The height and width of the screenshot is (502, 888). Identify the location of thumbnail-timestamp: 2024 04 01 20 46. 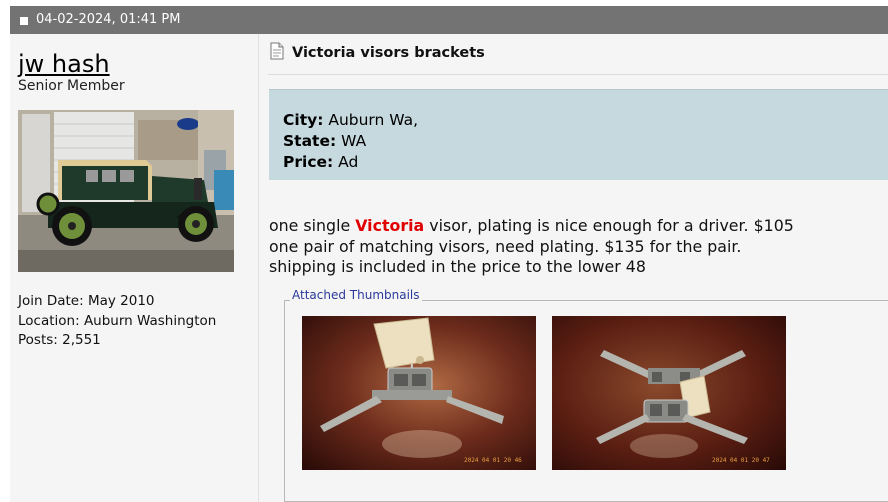
(493, 460).